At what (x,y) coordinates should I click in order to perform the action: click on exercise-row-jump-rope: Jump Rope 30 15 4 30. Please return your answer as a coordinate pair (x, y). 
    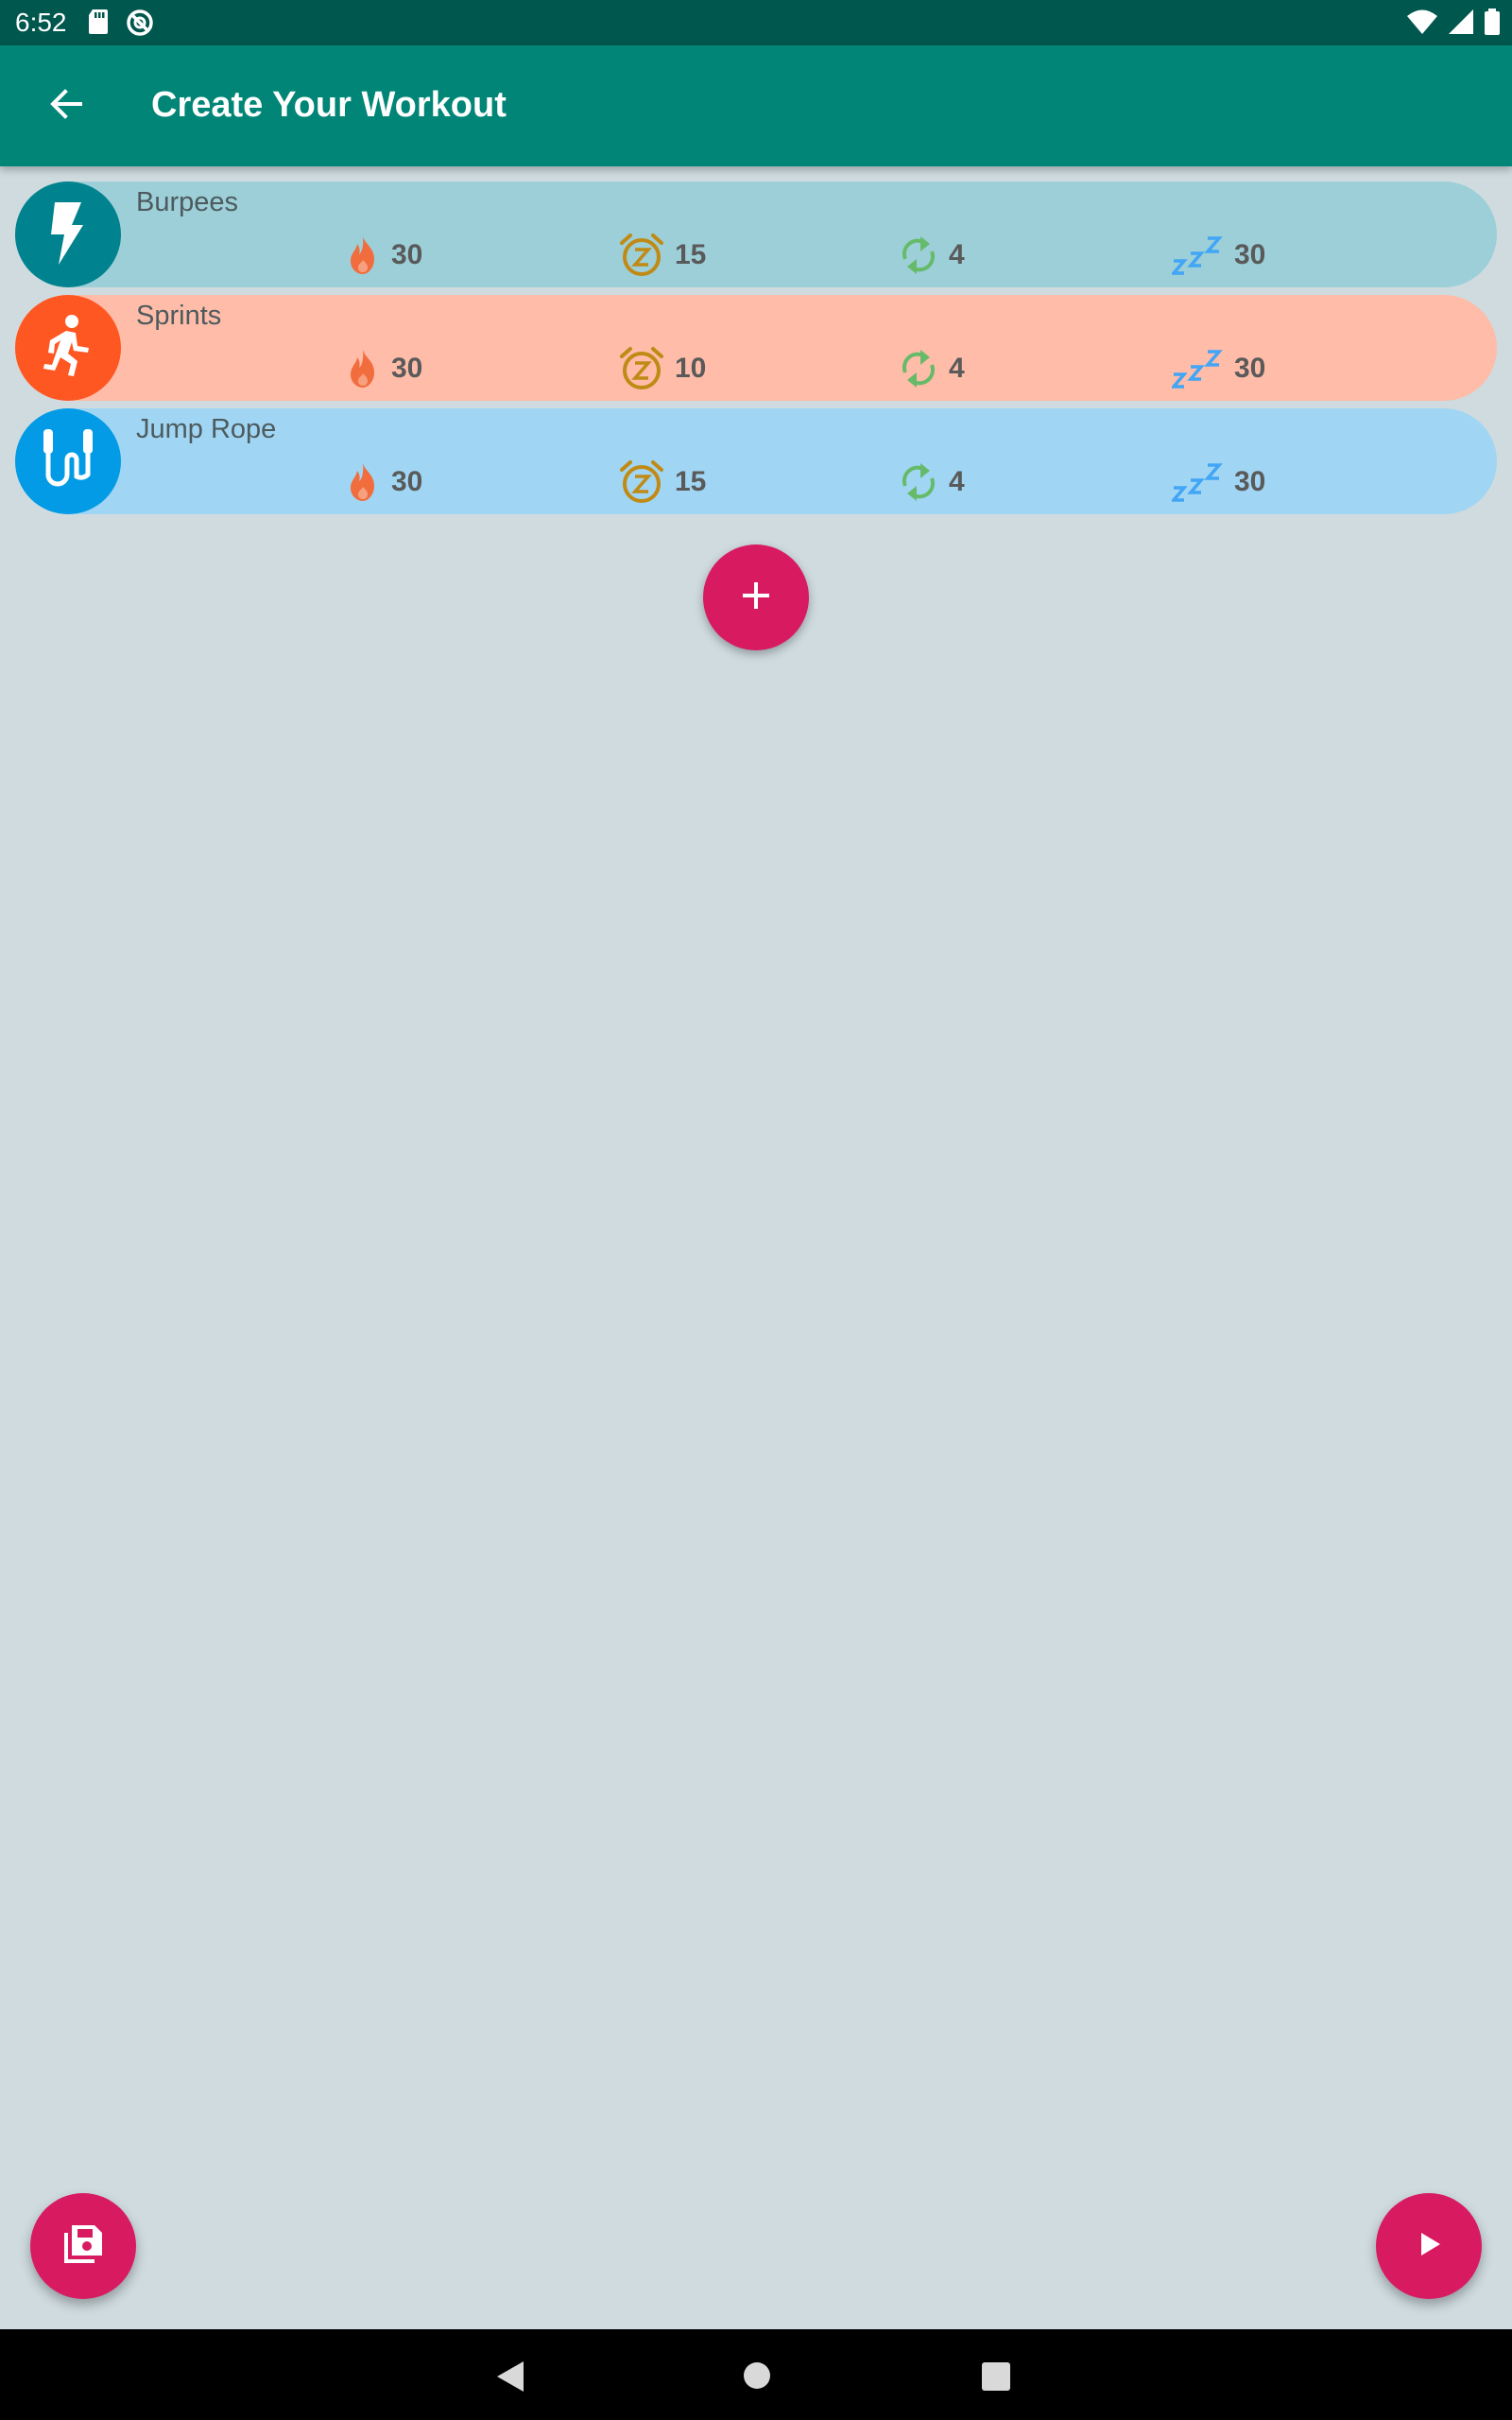
    Looking at the image, I should click on (756, 461).